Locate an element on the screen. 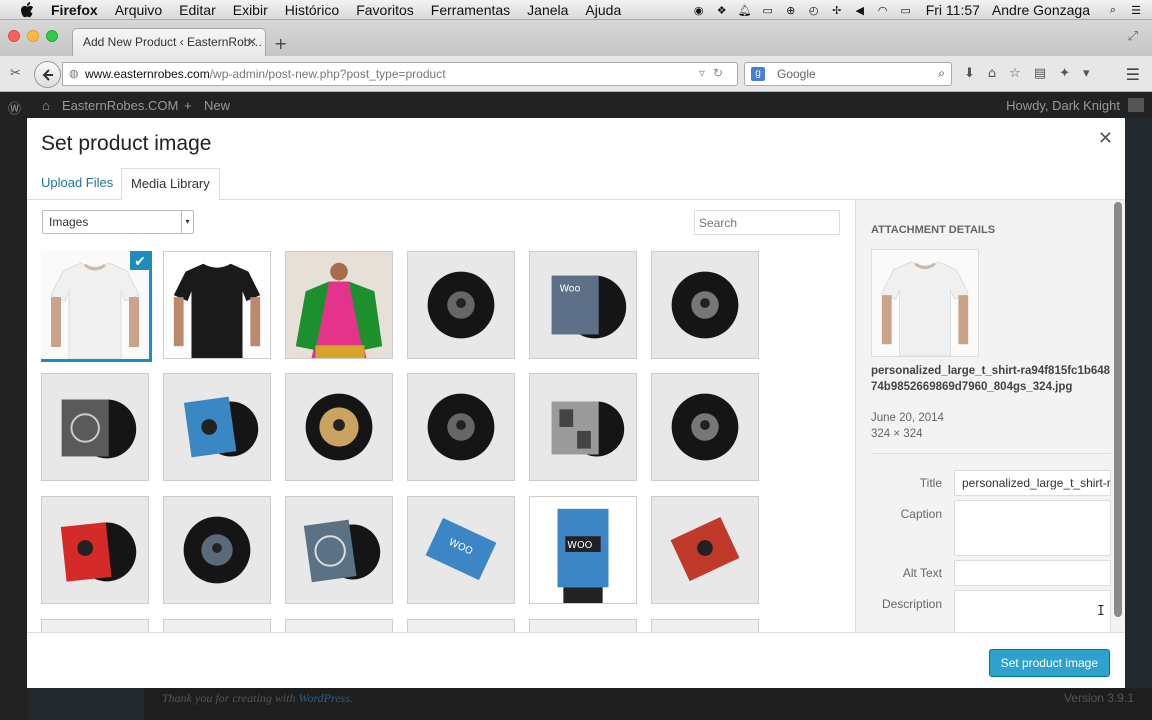 The width and height of the screenshot is (1152, 720). media-type-filter: Images ▾ is located at coordinates (118, 222).